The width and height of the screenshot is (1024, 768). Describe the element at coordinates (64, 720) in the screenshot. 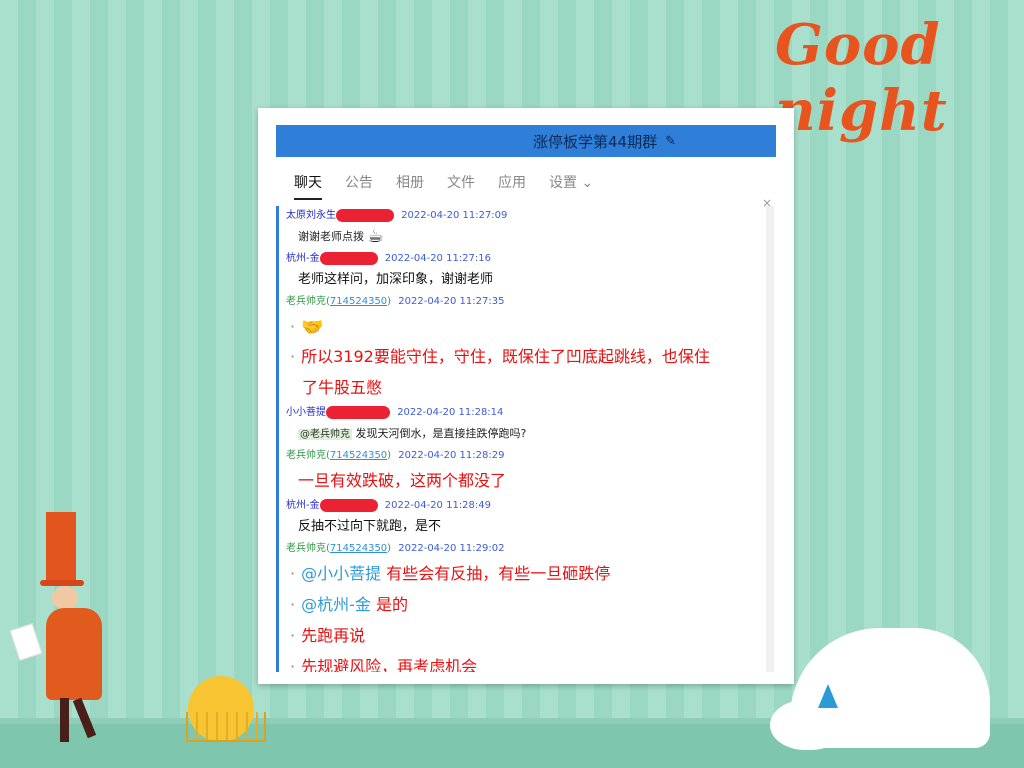

I see `boy-leg` at that location.